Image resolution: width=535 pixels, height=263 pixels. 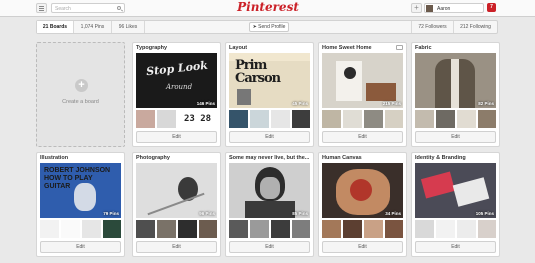 What do you see at coordinates (342, 158) in the screenshot?
I see `board-title: Human Canvas` at bounding box center [342, 158].